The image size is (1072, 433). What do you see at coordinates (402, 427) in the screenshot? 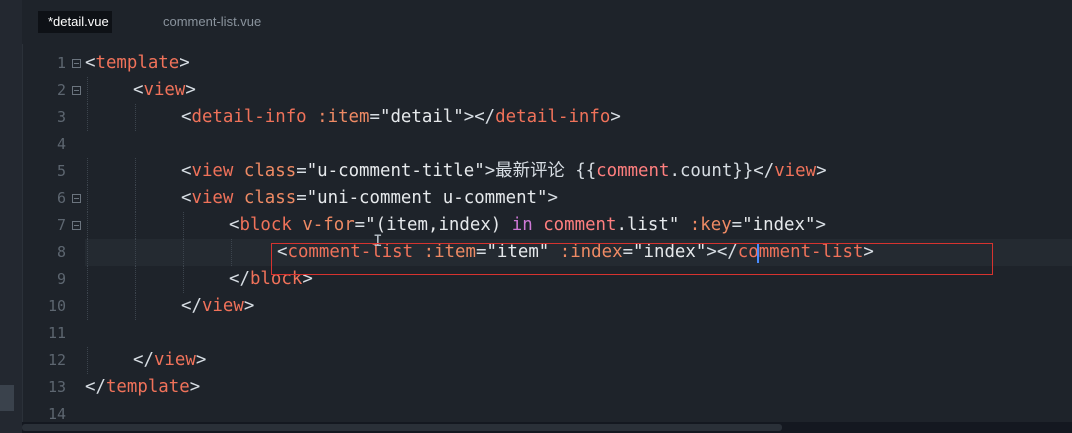
I see `scrollbar-thumb` at bounding box center [402, 427].